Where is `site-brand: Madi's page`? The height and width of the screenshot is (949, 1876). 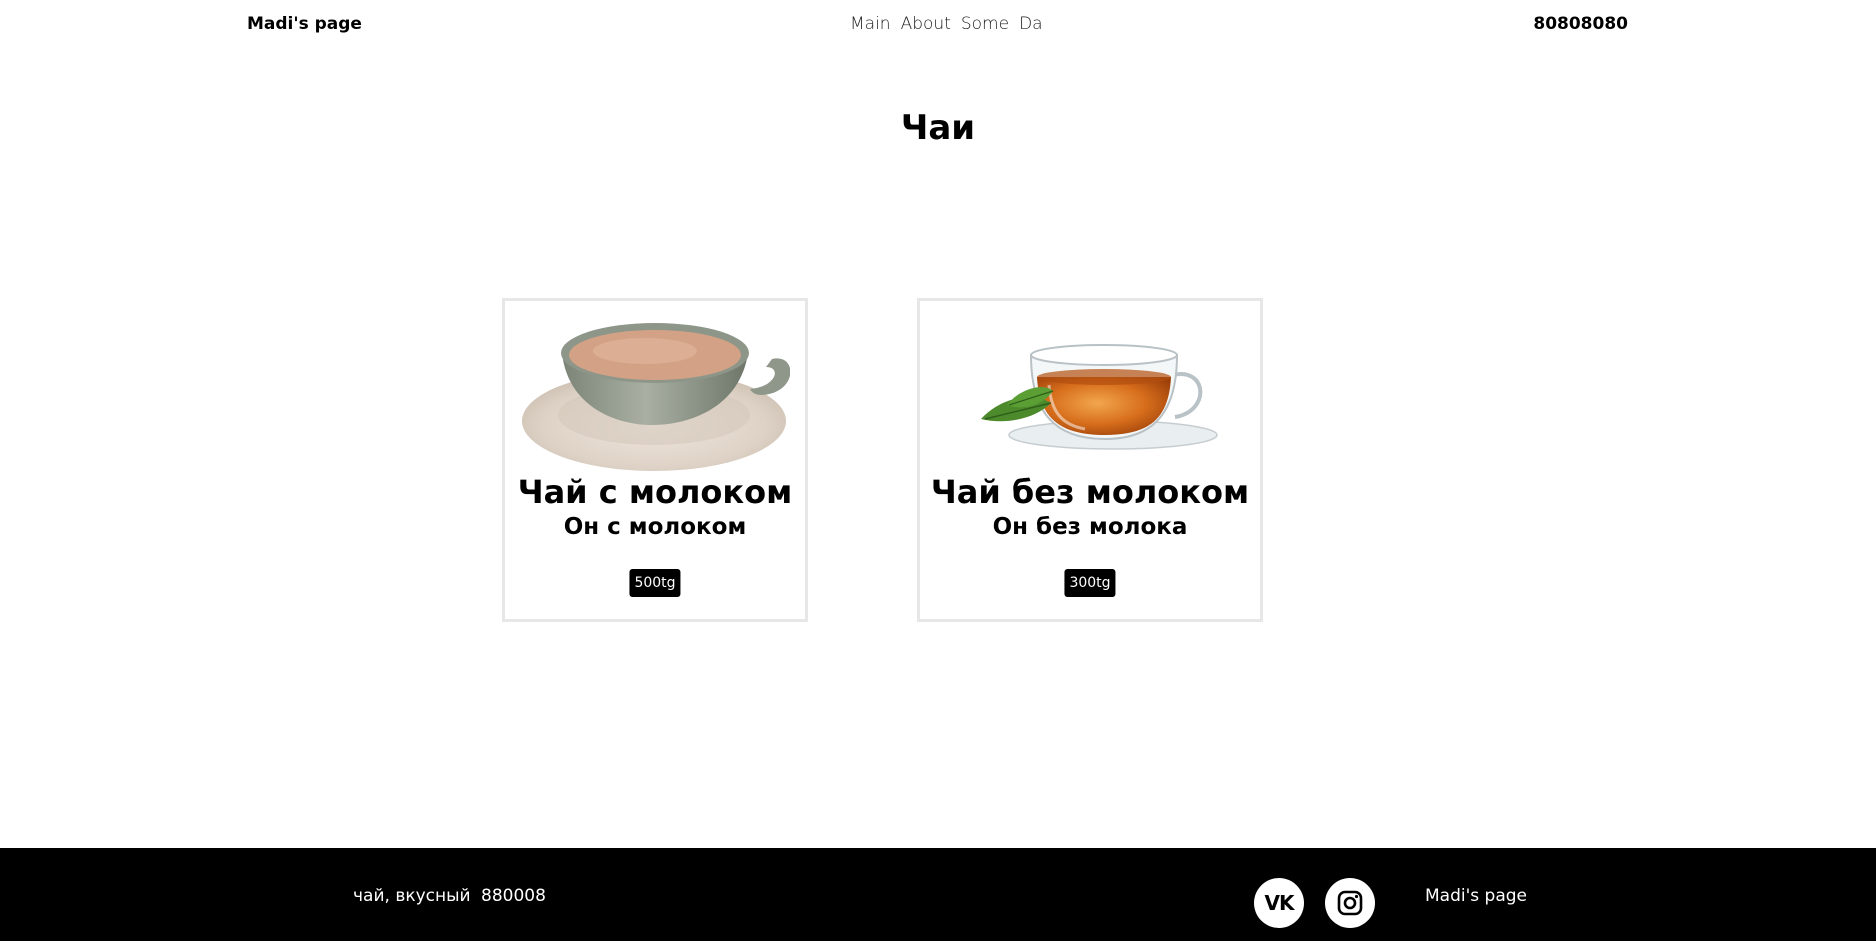
site-brand: Madi's page is located at coordinates (304, 24).